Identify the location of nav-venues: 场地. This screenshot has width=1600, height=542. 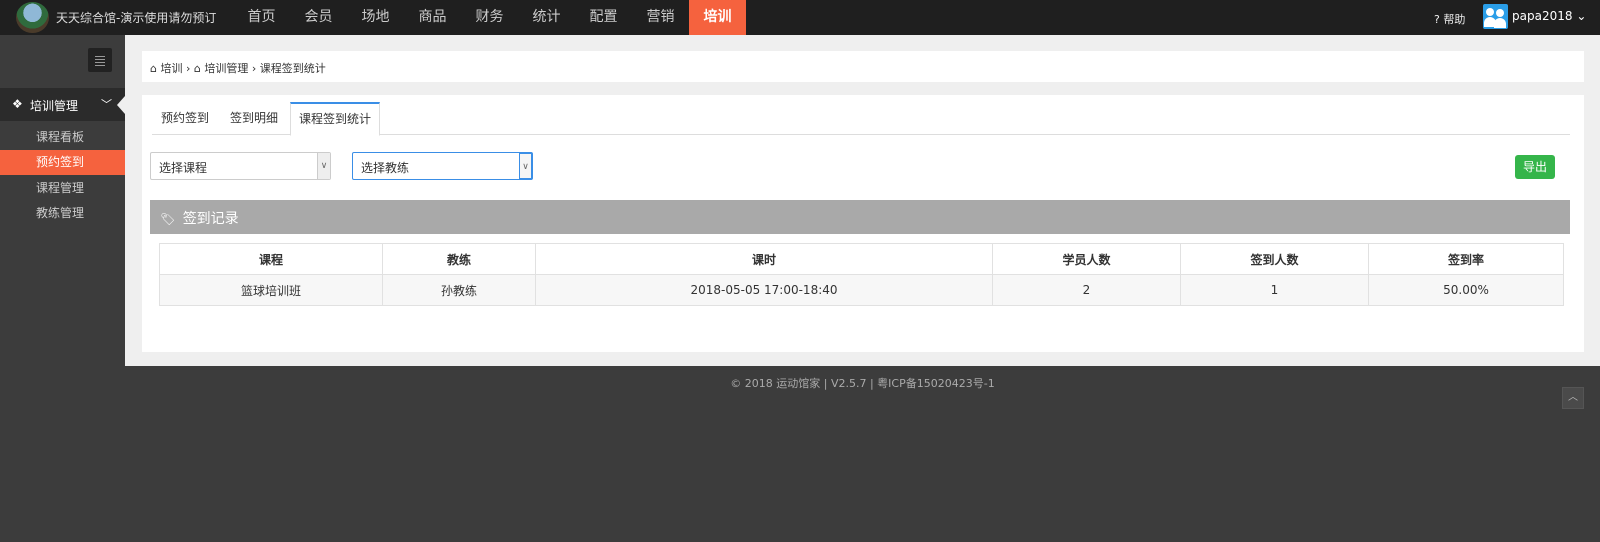
(375, 17).